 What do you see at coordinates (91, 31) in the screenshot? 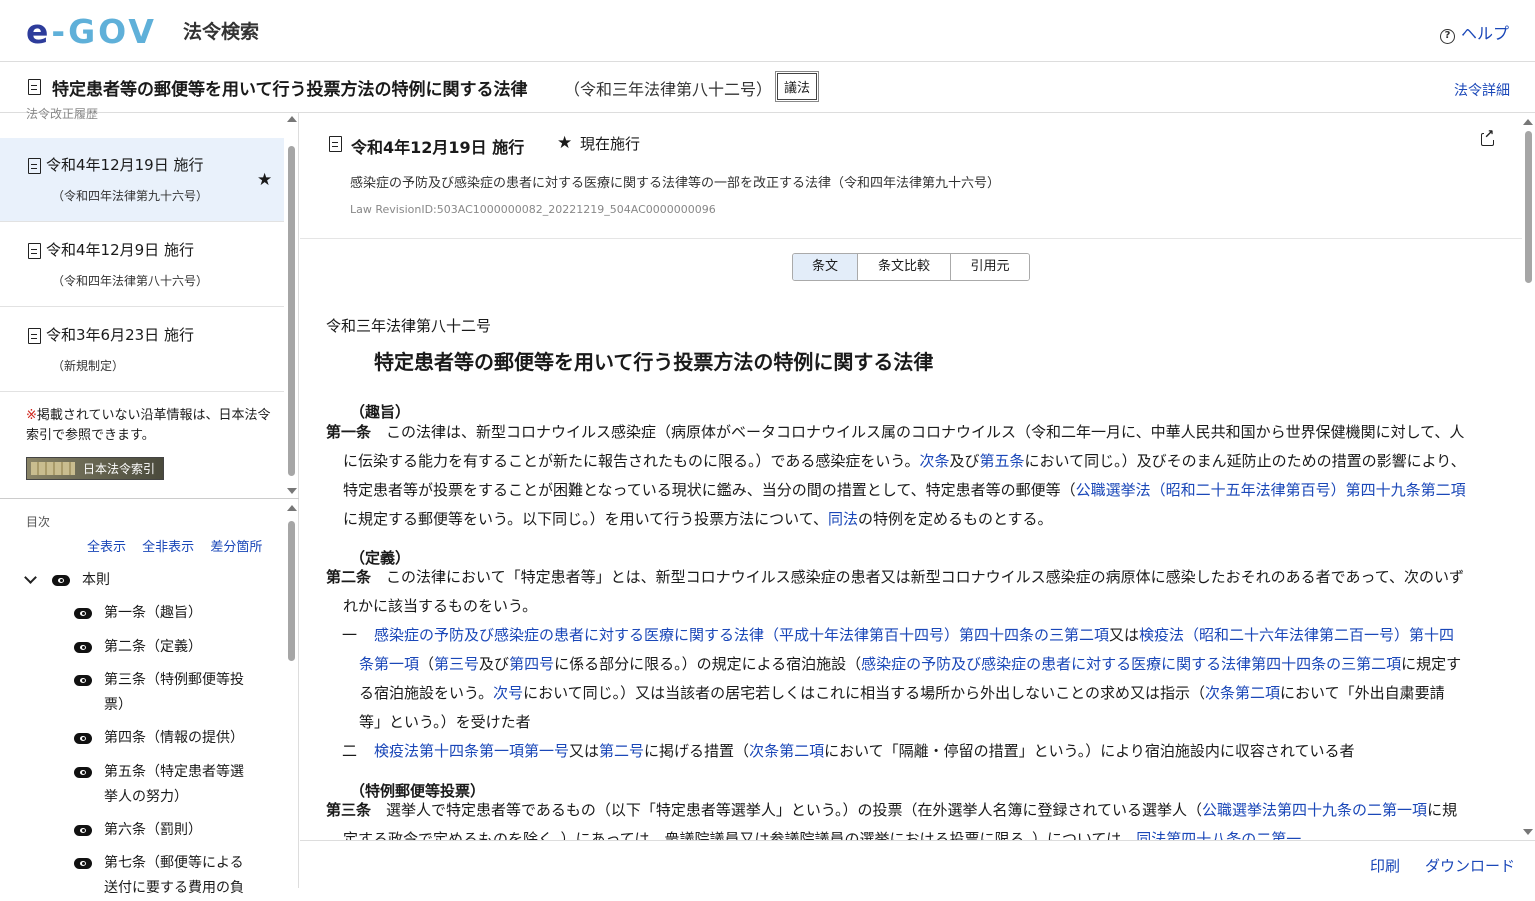
I see `egov-logo: e-GOV` at bounding box center [91, 31].